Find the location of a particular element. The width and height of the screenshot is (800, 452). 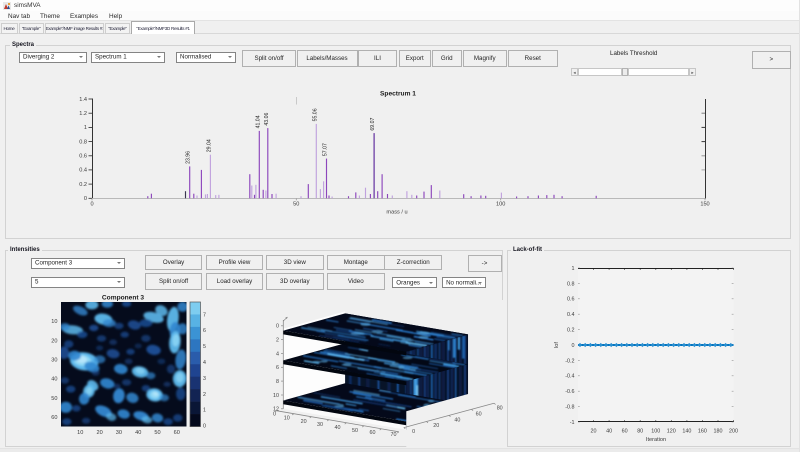

svg-text: 7 is located at coordinates (204, 315).